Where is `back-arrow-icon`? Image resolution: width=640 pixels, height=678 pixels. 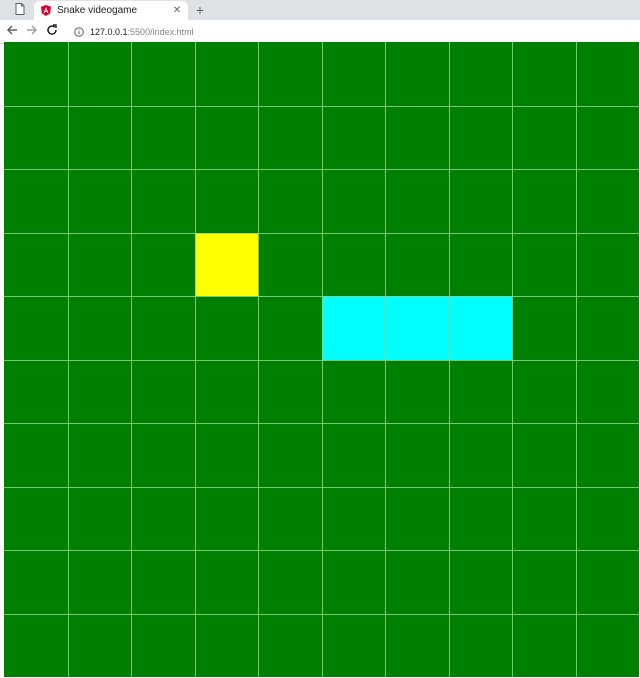
back-arrow-icon is located at coordinates (12, 32).